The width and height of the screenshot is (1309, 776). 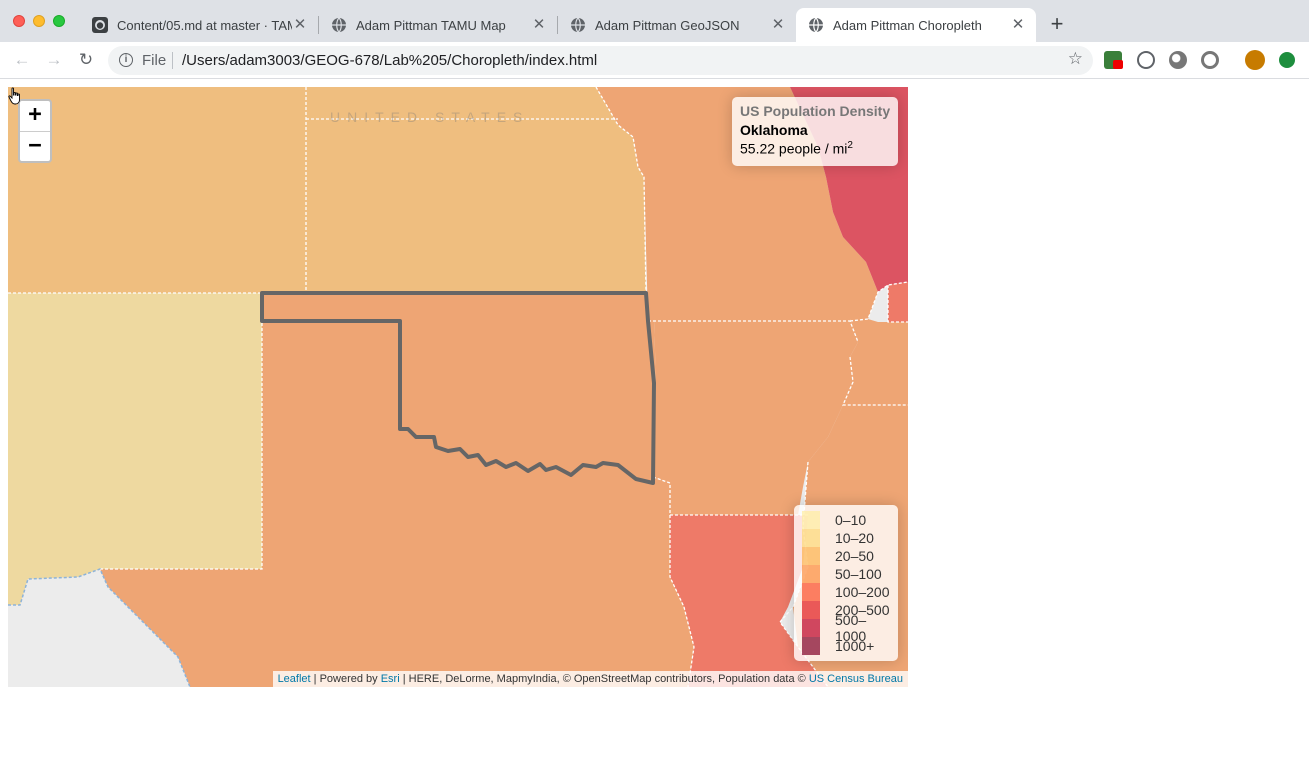 I want to click on tab-title: Adam Pittman Choropleth, so click(x=907, y=25).